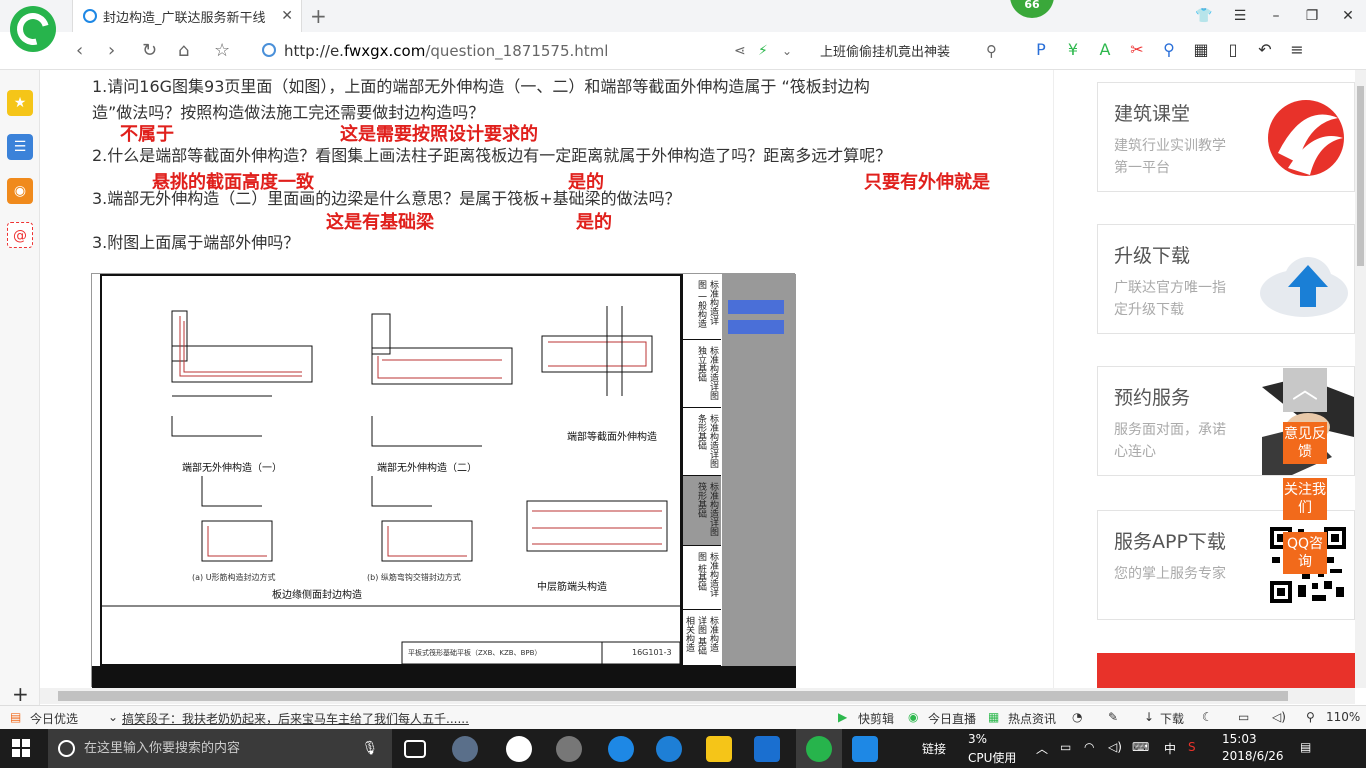 The image size is (1366, 768). I want to click on main-menu-icon: ≡, so click(1297, 49).